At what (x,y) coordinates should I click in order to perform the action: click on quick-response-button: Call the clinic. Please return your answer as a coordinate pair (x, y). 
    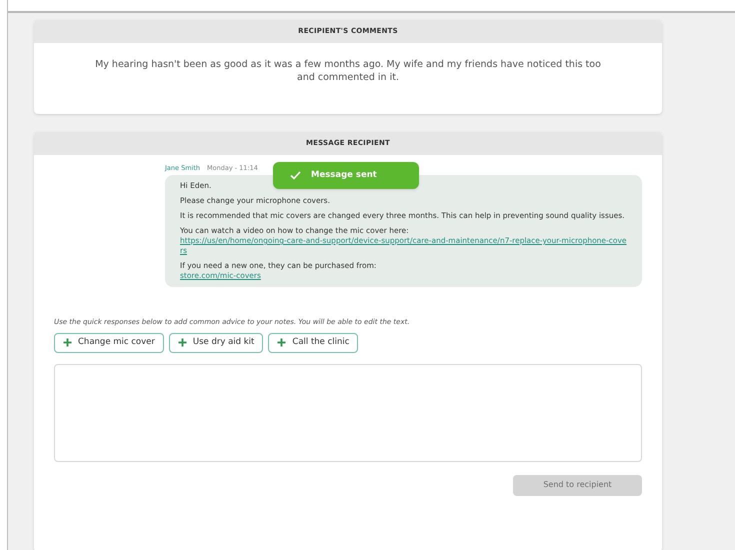
    Looking at the image, I should click on (313, 342).